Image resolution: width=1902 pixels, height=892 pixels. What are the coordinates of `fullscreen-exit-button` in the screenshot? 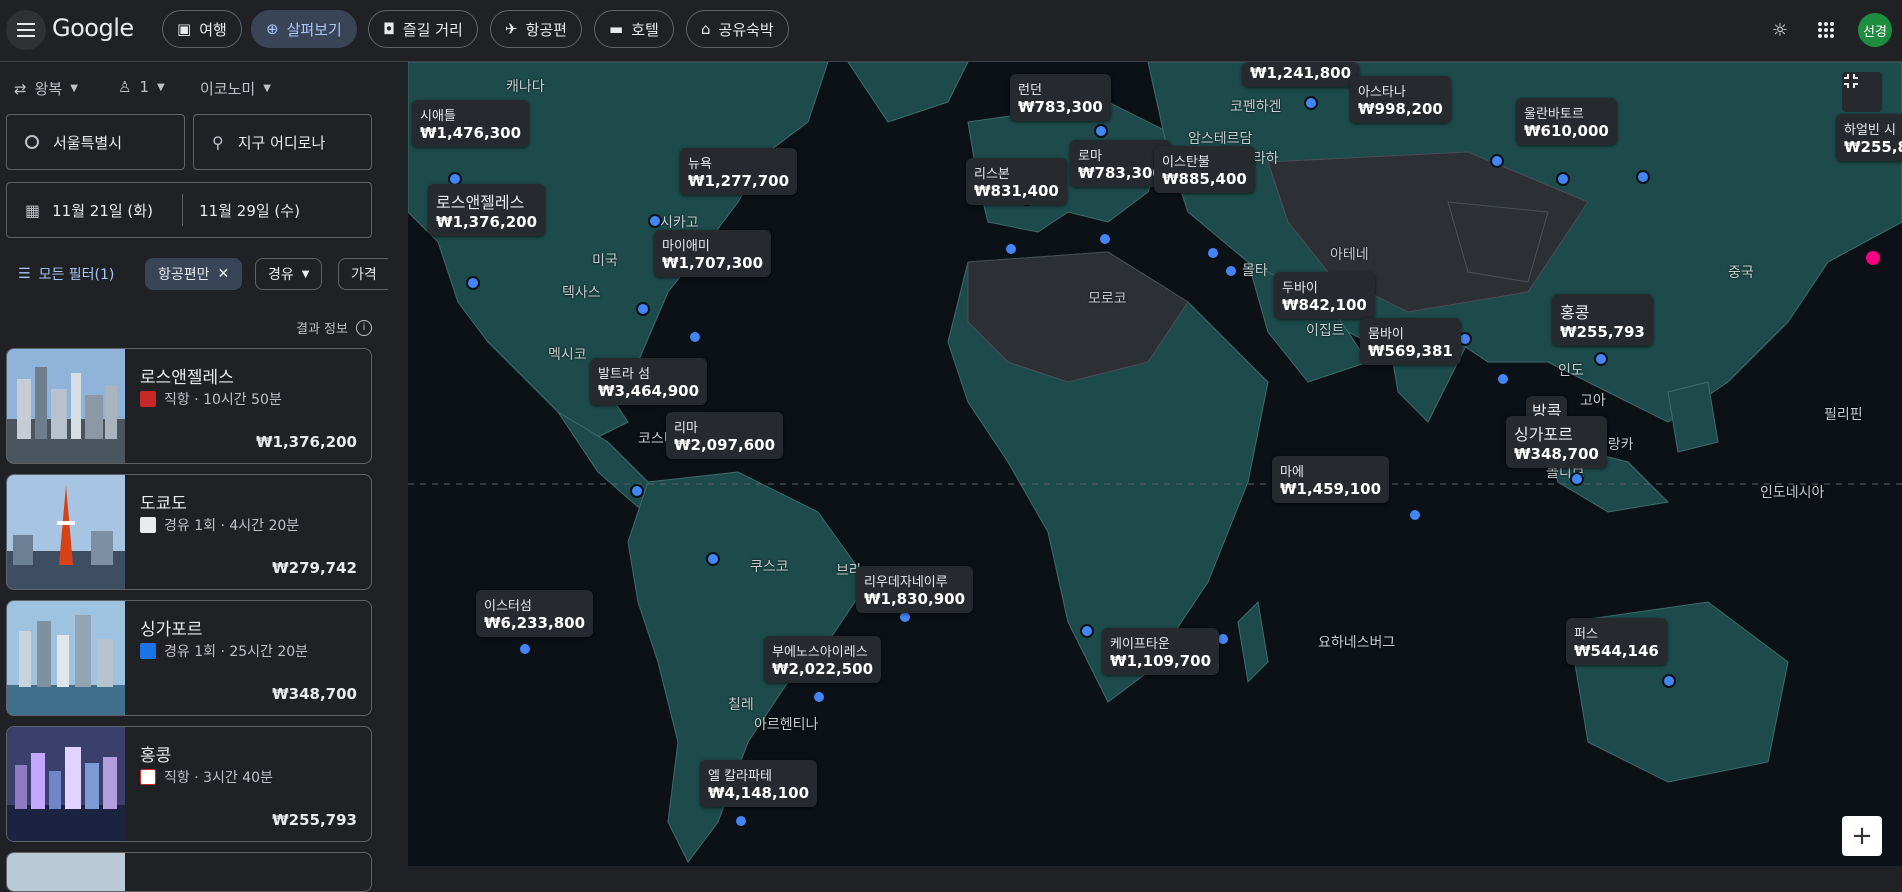 It's located at (1862, 92).